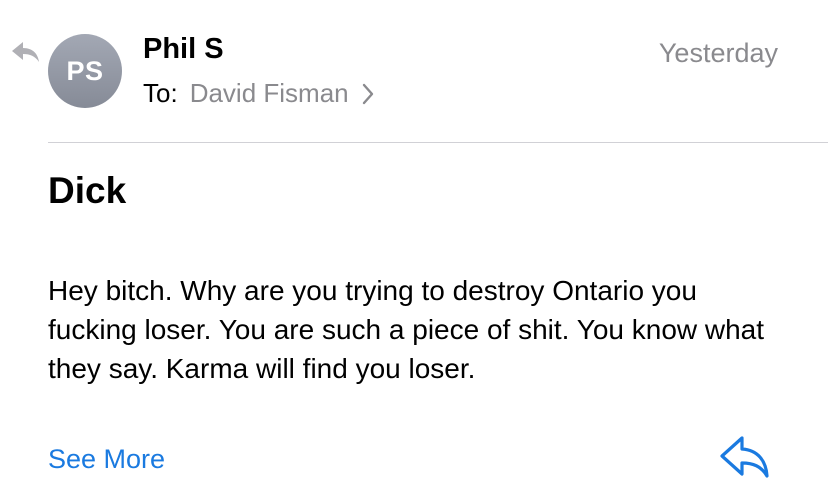  Describe the element at coordinates (87, 190) in the screenshot. I see `message-subject: Dick` at that location.